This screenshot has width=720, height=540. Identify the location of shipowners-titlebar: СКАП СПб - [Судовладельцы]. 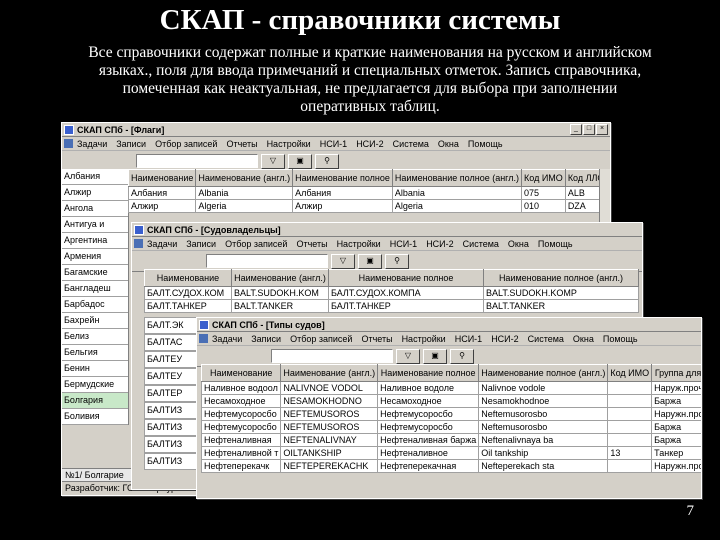
(387, 230).